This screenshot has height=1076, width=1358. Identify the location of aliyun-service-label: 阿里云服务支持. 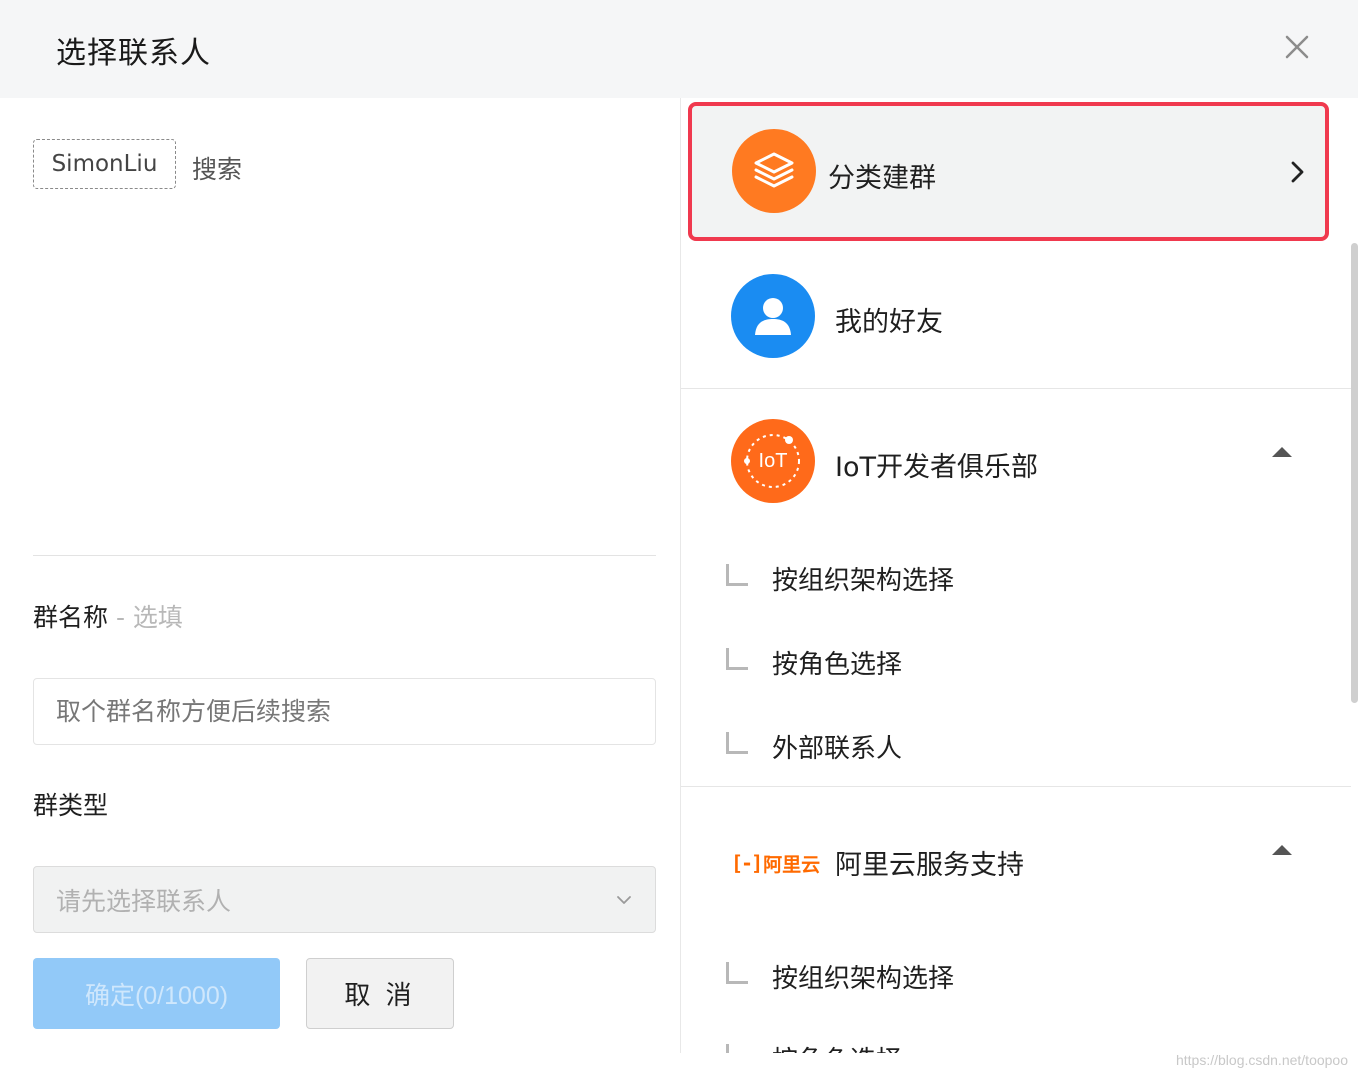
(929, 865).